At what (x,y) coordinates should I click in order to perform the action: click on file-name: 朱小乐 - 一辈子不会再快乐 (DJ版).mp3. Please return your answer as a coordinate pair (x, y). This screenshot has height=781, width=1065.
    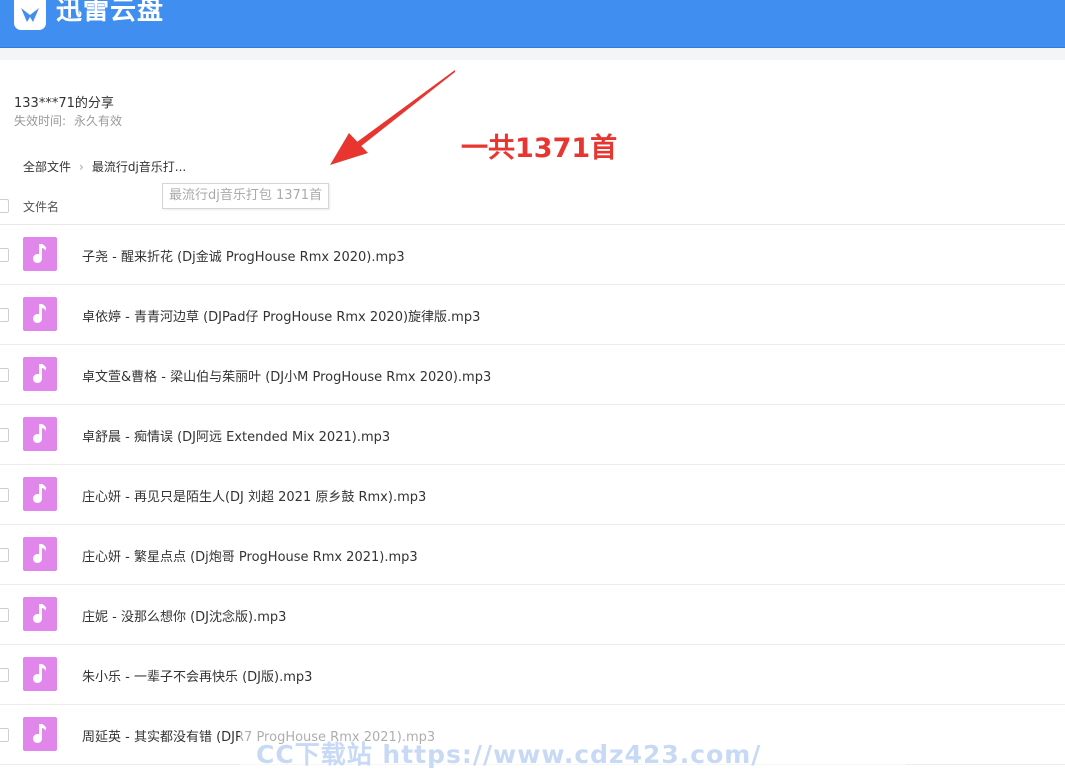
    Looking at the image, I should click on (197, 675).